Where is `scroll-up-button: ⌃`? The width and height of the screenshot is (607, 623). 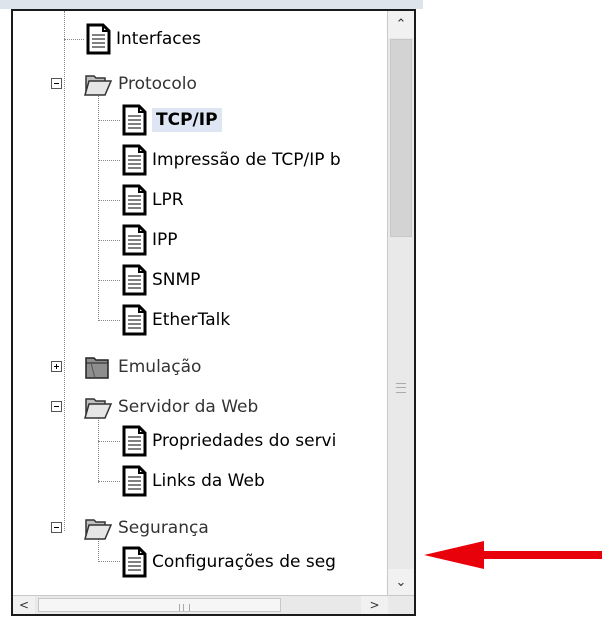
scroll-up-button: ⌃ is located at coordinates (401, 24).